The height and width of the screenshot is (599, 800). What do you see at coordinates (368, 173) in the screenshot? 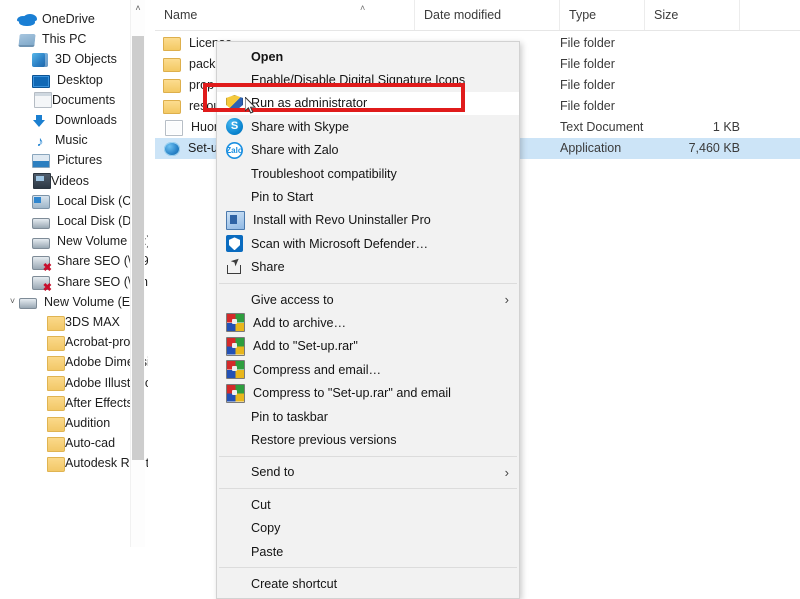
I see `menu-item-troubleshoot-compatibility: Troubleshoot compatibility` at bounding box center [368, 173].